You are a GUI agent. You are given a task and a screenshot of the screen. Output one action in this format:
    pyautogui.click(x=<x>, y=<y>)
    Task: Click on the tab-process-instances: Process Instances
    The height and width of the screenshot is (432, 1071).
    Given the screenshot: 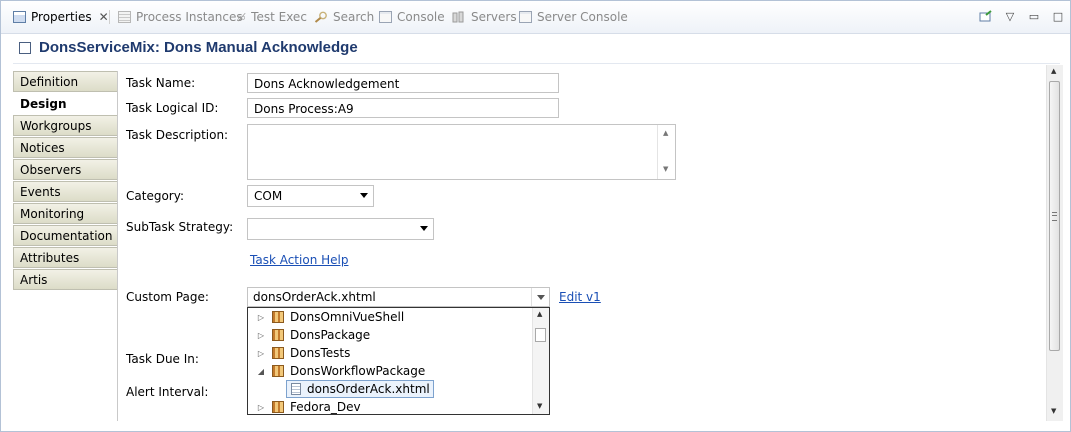 What is the action you would take?
    pyautogui.click(x=180, y=17)
    